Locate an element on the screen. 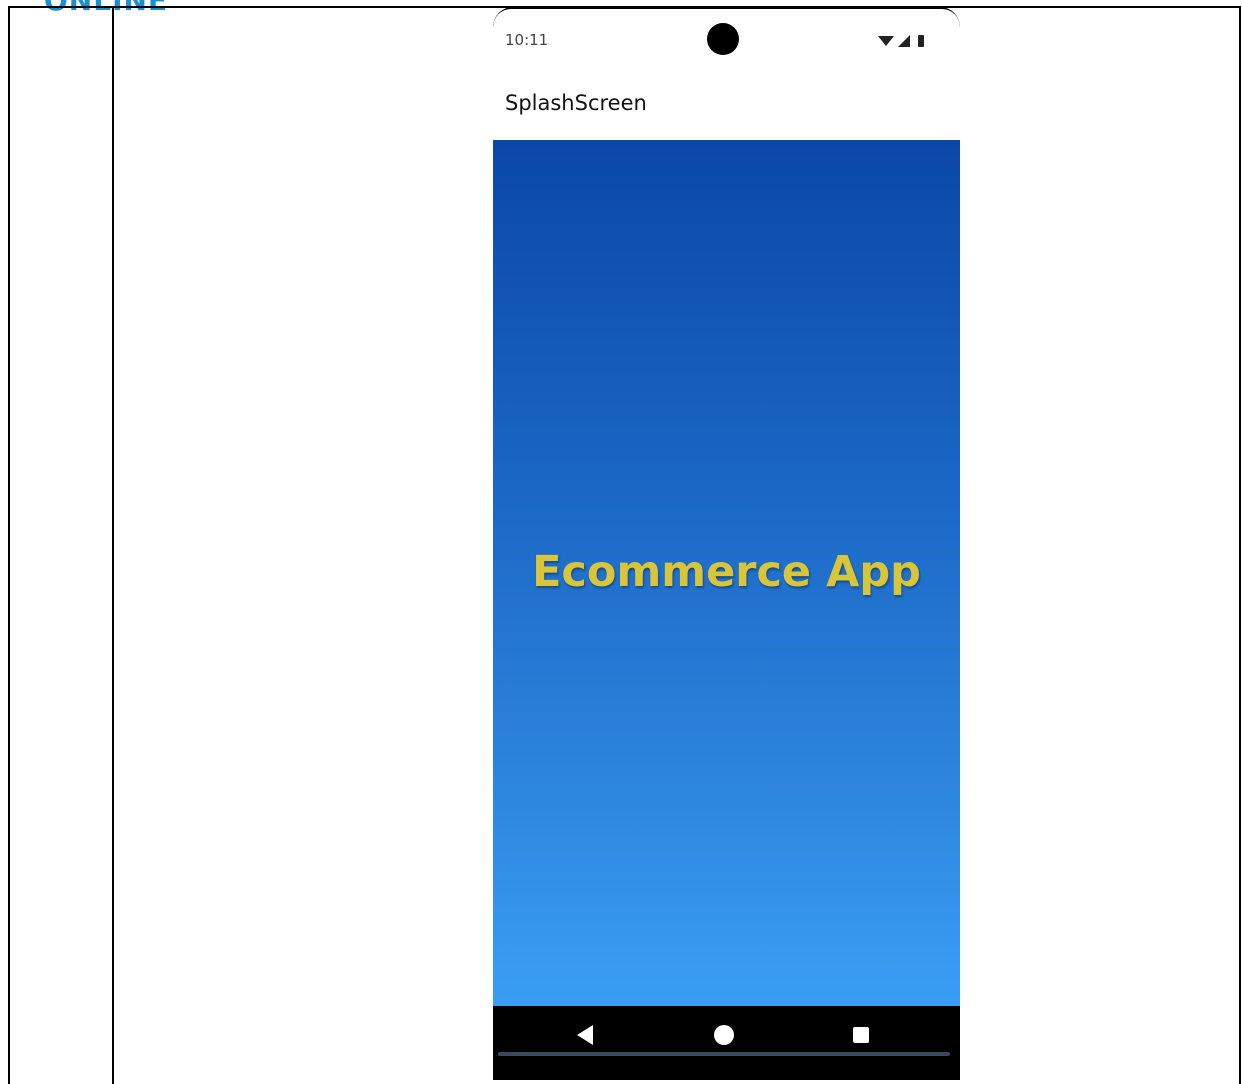  camera-cutout is located at coordinates (723, 39).